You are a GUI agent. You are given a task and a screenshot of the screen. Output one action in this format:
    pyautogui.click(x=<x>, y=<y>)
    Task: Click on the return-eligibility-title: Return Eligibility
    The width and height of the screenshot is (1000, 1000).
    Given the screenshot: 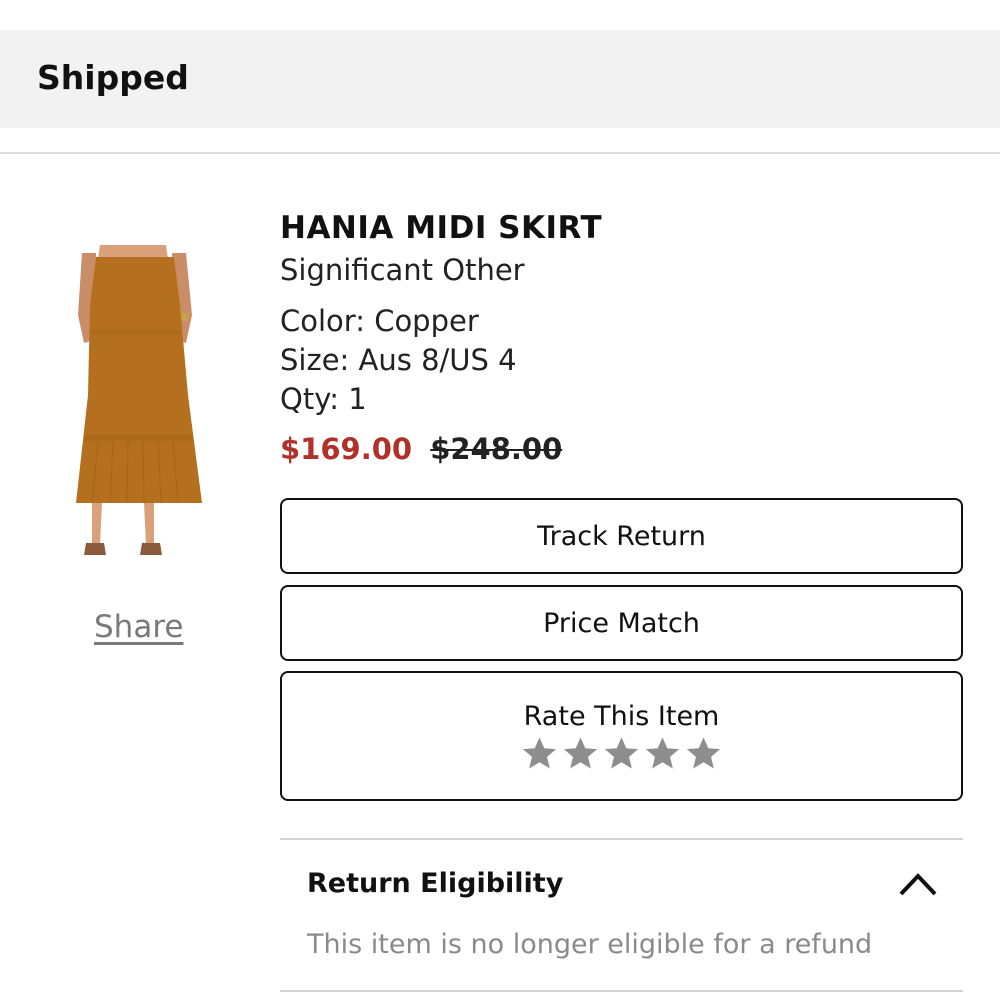 What is the action you would take?
    pyautogui.click(x=435, y=883)
    